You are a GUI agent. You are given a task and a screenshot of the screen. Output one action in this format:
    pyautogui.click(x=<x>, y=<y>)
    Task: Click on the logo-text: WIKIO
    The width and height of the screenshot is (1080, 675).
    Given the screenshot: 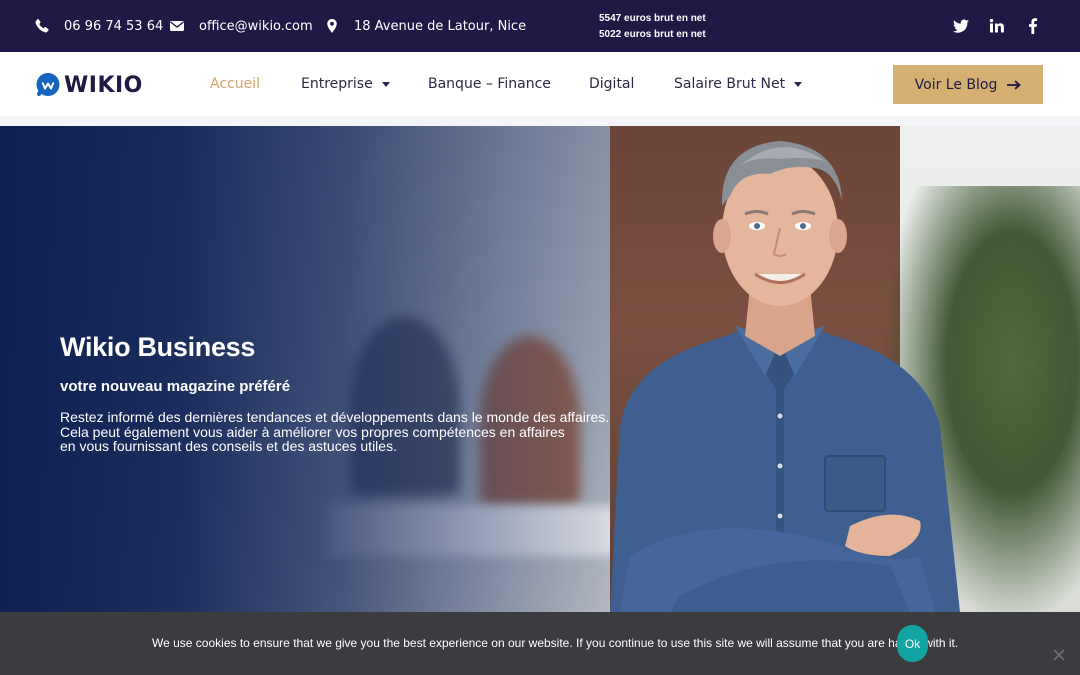 What is the action you would take?
    pyautogui.click(x=103, y=85)
    